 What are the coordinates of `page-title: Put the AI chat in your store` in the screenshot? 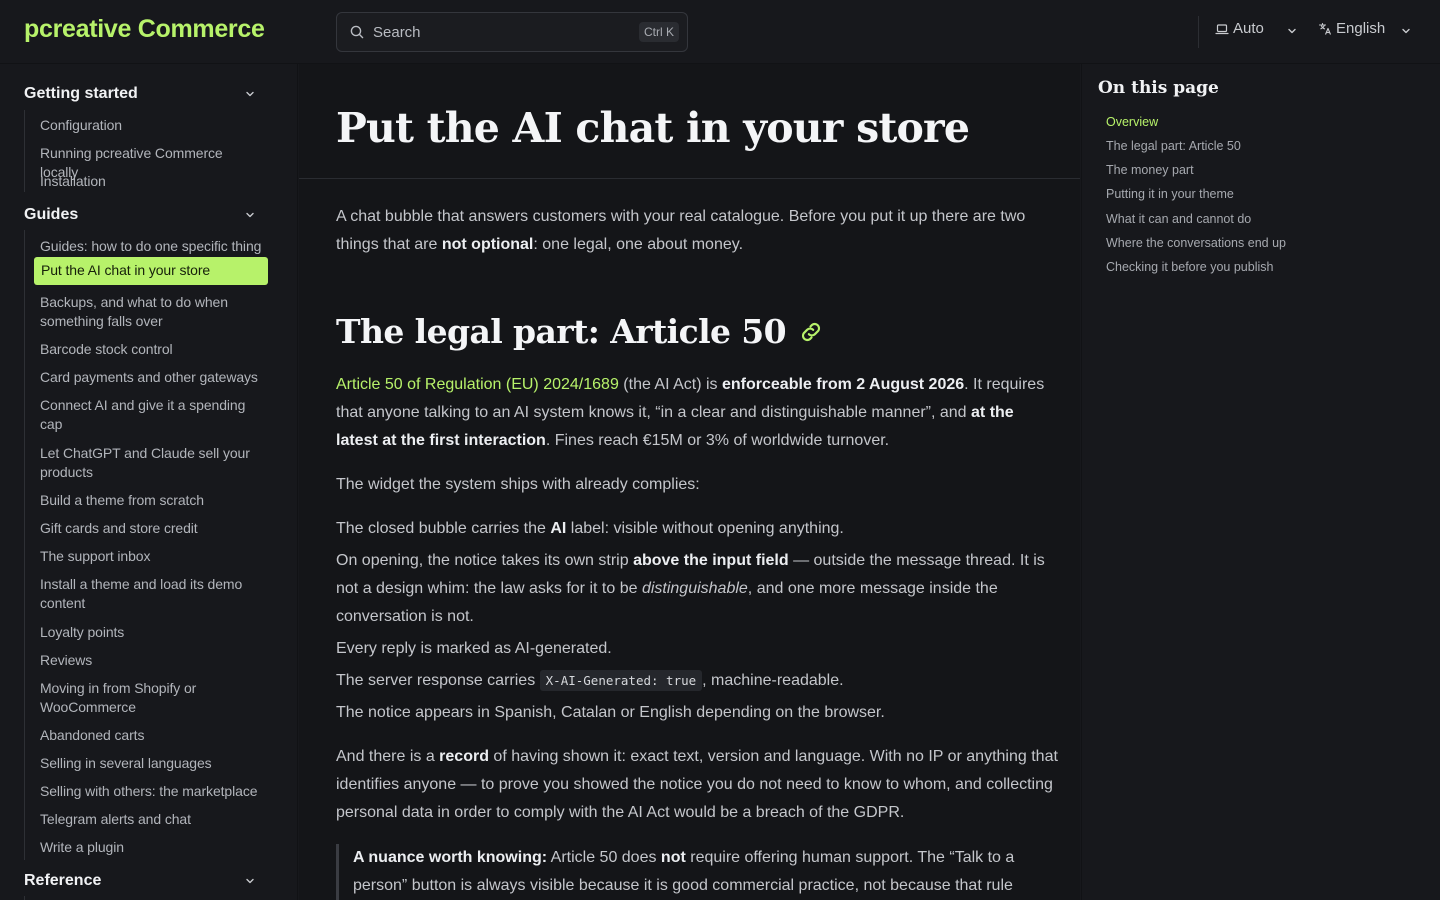 It's located at (653, 128).